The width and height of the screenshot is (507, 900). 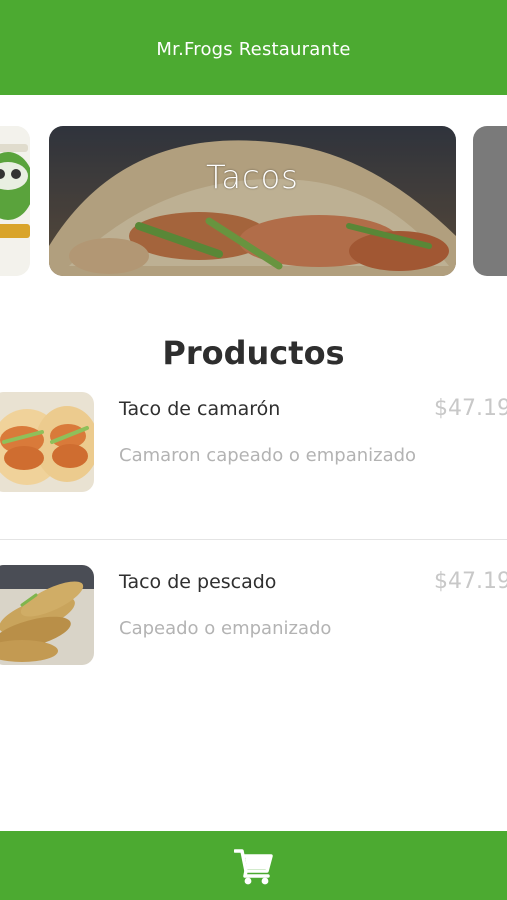 I want to click on restaurant-logo-image, so click(x=15, y=201).